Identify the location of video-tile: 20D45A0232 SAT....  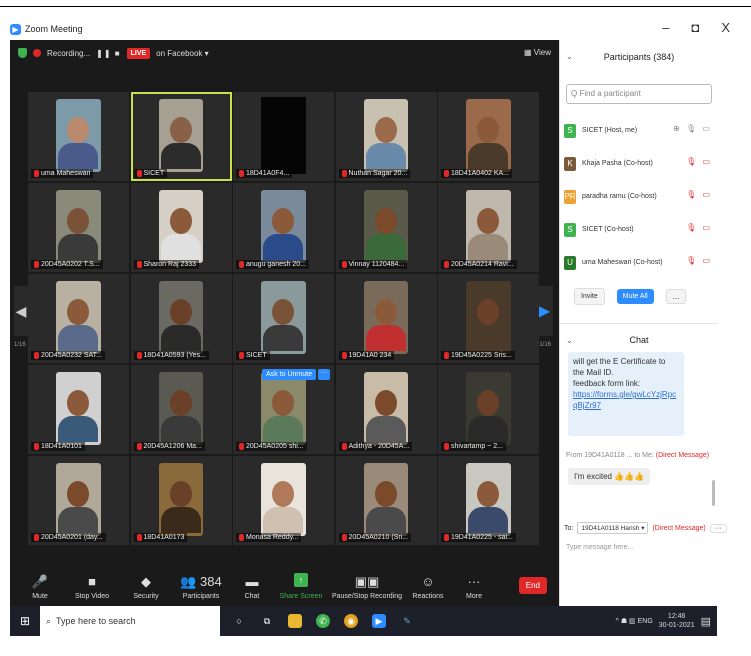
(78, 318).